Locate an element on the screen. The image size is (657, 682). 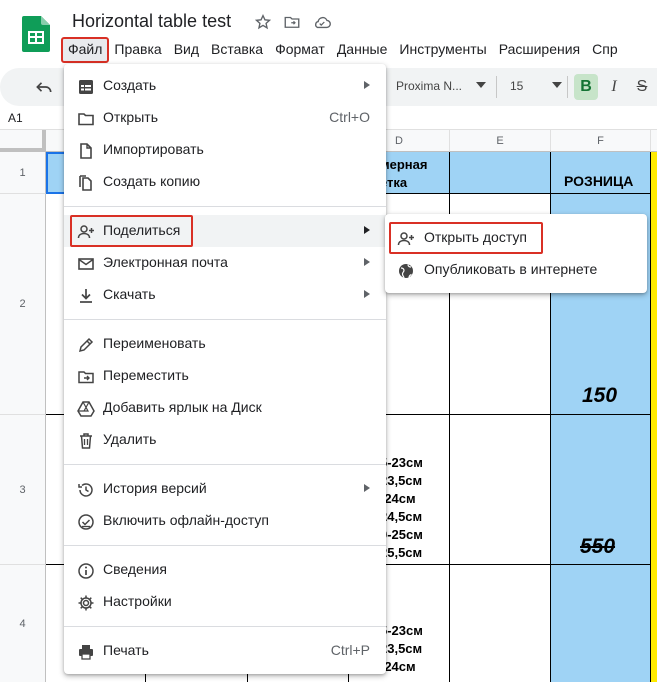
menu-item-rename: Переименовать is located at coordinates (225, 344).